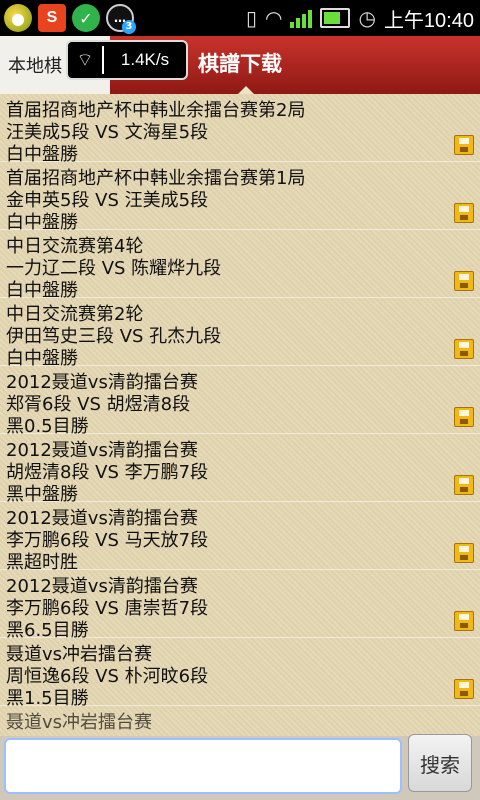  What do you see at coordinates (156, 110) in the screenshot?
I see `game-title: 首届招商地产杯中韩业余擂台赛第2局` at bounding box center [156, 110].